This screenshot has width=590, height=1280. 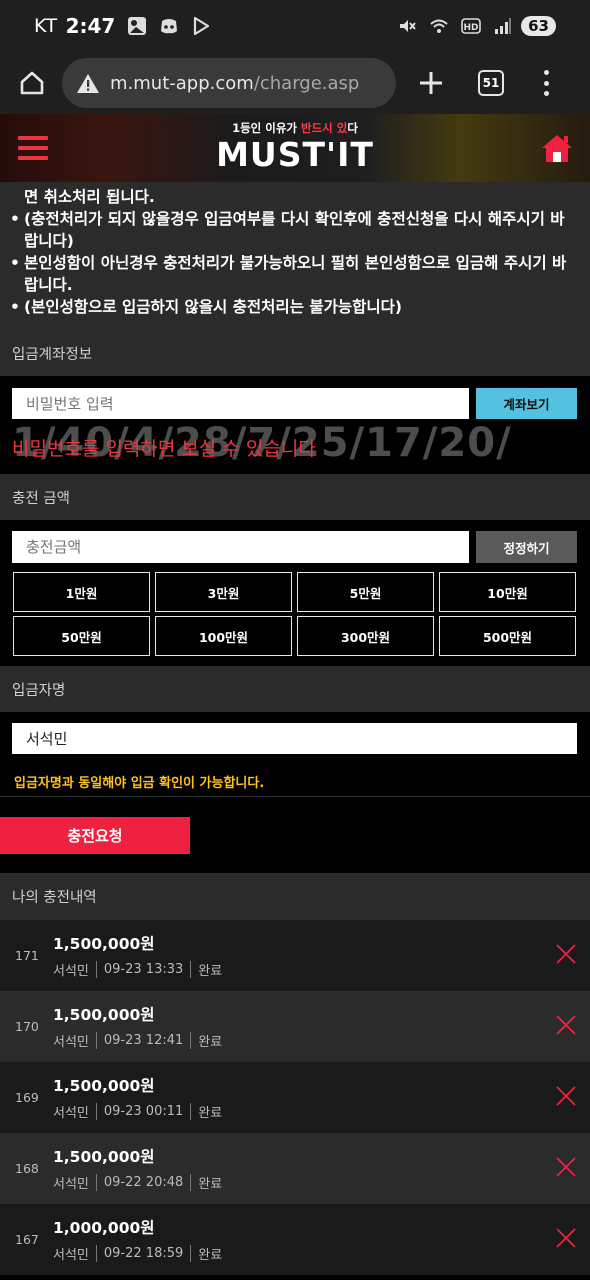 What do you see at coordinates (295, 1026) in the screenshot?
I see `table-row: 170 1,500,000원서석민 09-23 12:41 완료` at bounding box center [295, 1026].